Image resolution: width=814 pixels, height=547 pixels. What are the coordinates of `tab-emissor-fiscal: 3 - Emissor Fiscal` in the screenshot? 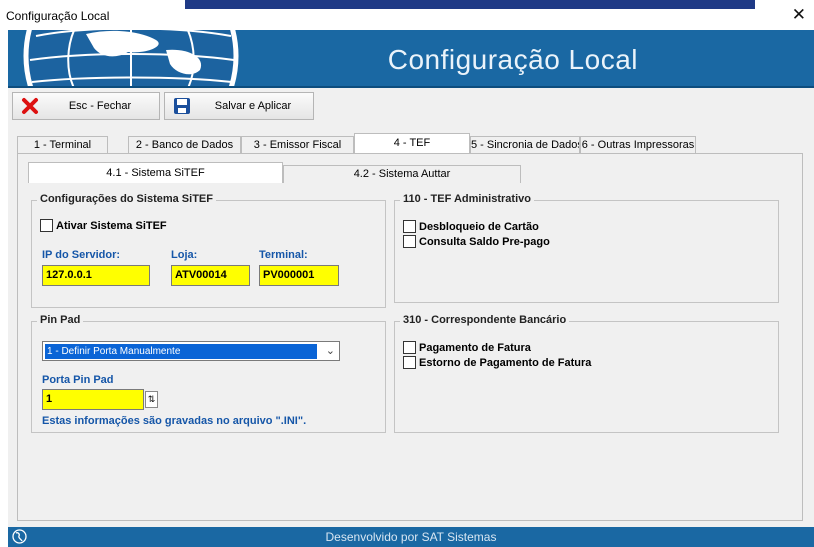 It's located at (297, 145).